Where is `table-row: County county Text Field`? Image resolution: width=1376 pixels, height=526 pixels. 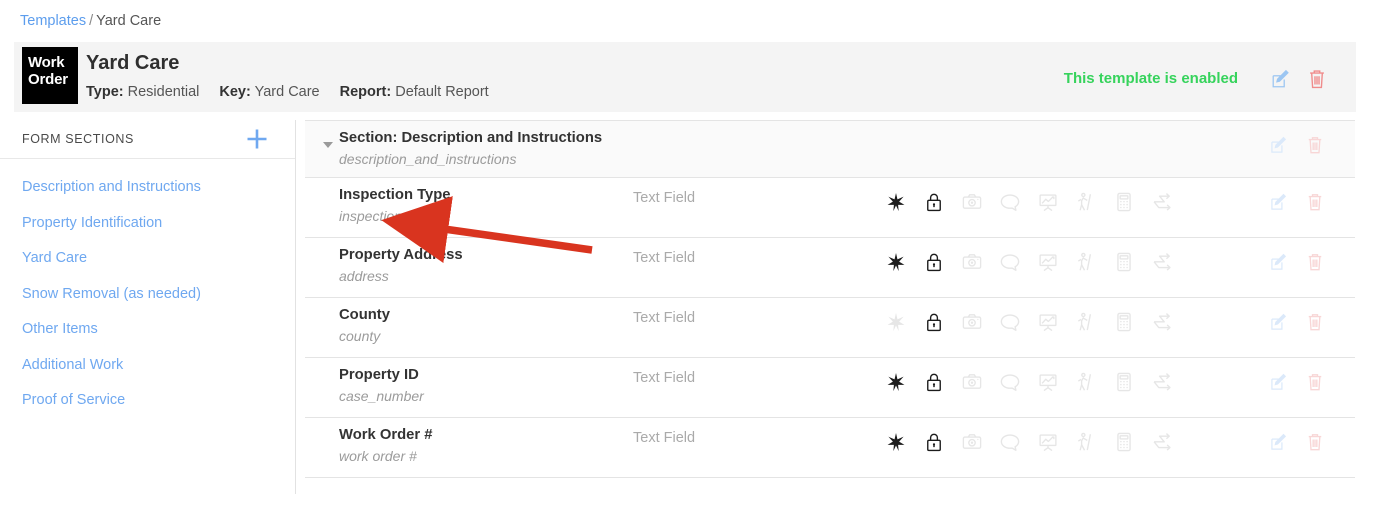 table-row: County county Text Field is located at coordinates (830, 328).